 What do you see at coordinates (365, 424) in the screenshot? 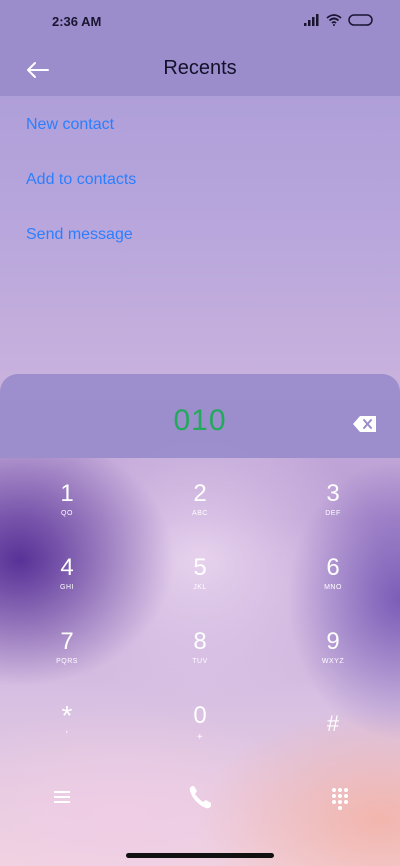
I see `backspace-icon` at bounding box center [365, 424].